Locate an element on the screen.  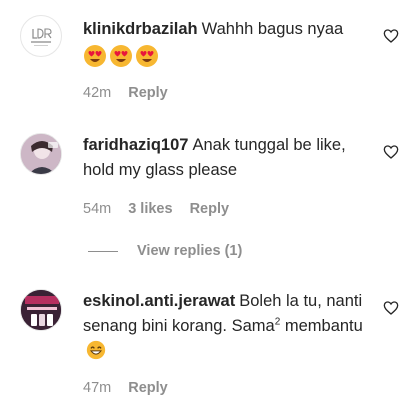
comment-meta: 47m Reply is located at coordinates (125, 388).